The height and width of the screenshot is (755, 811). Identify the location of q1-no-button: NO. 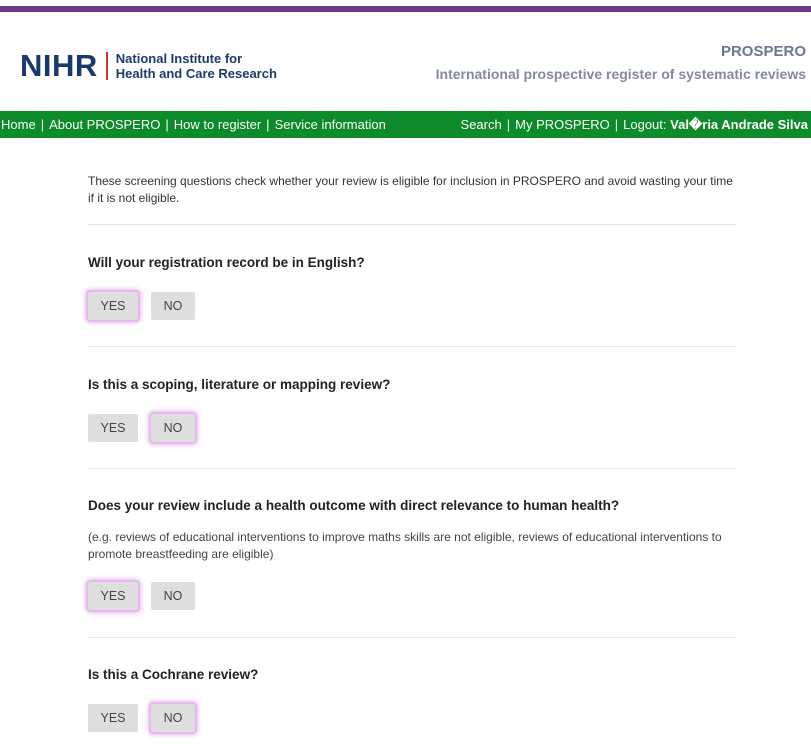
(173, 306).